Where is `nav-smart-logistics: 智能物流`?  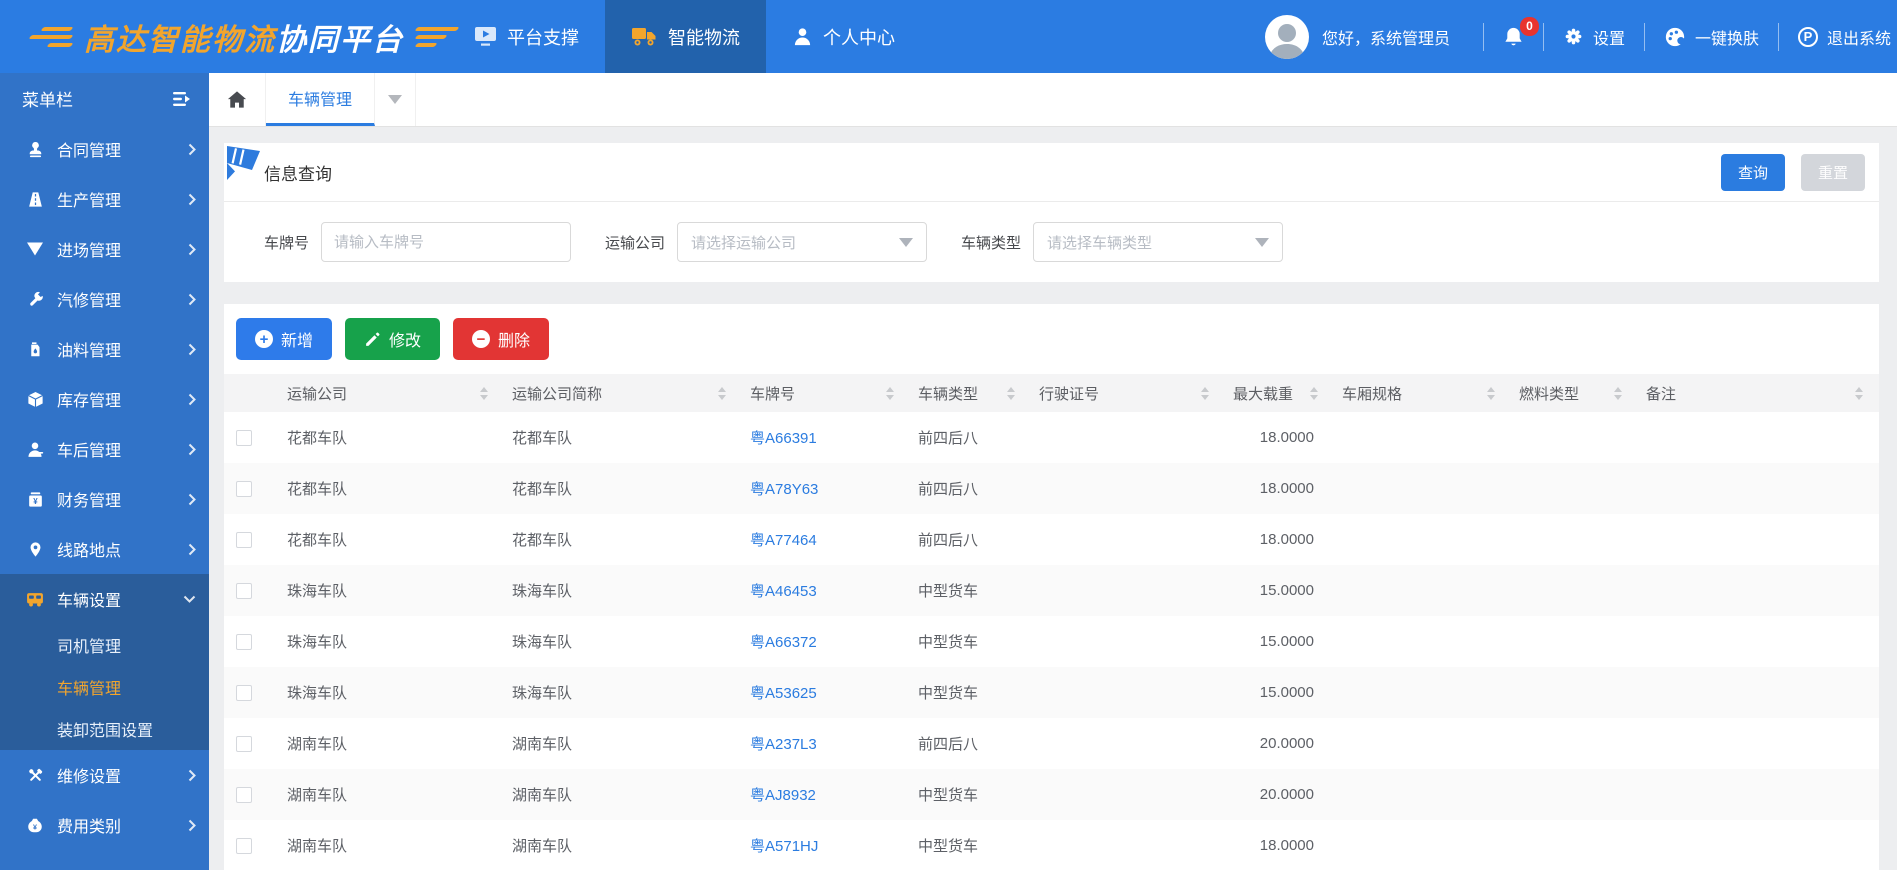
nav-smart-logistics: 智能物流 is located at coordinates (685, 36).